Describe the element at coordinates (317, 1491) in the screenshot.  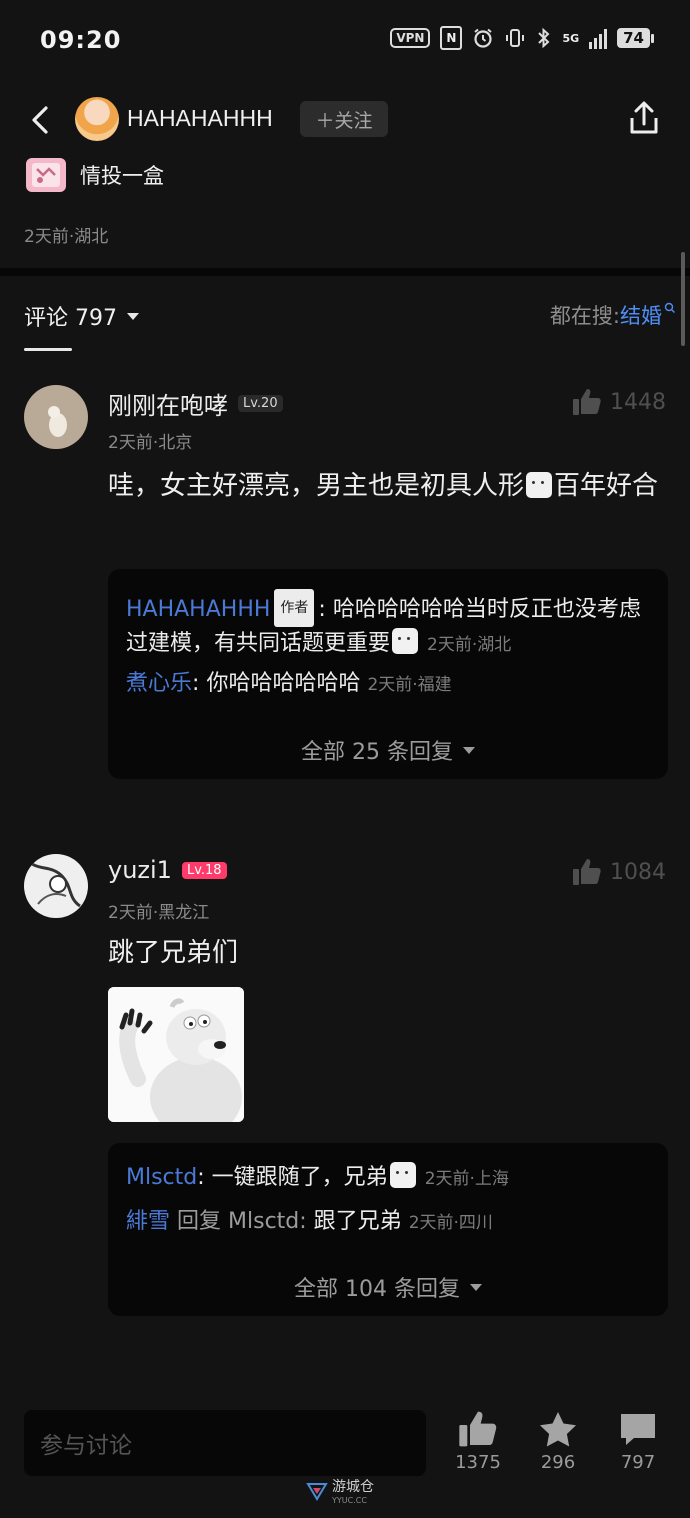
I see `watermark-logo-icon` at that location.